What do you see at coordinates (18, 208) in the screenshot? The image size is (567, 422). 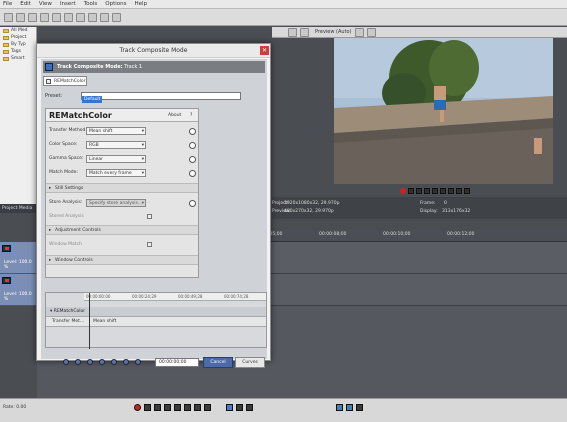 I see `project-media-tab: Project Media` at bounding box center [18, 208].